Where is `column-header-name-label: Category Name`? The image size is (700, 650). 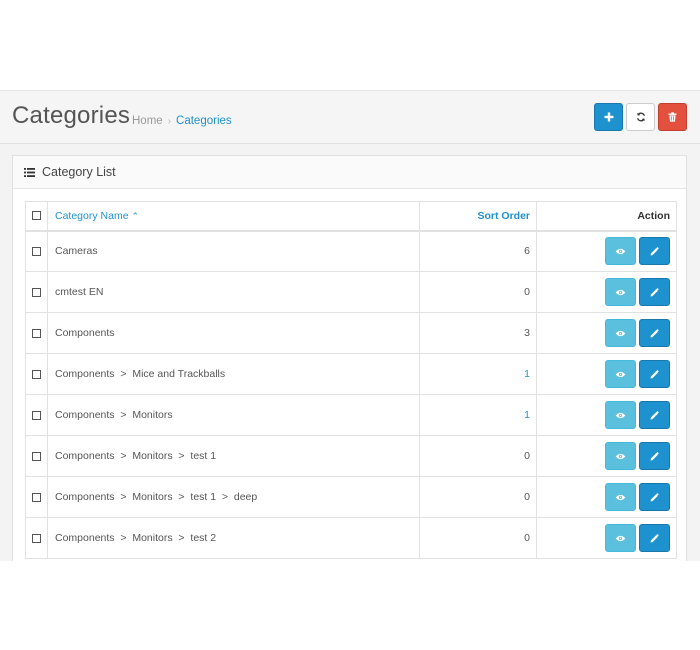
column-header-name-label: Category Name is located at coordinates (92, 215).